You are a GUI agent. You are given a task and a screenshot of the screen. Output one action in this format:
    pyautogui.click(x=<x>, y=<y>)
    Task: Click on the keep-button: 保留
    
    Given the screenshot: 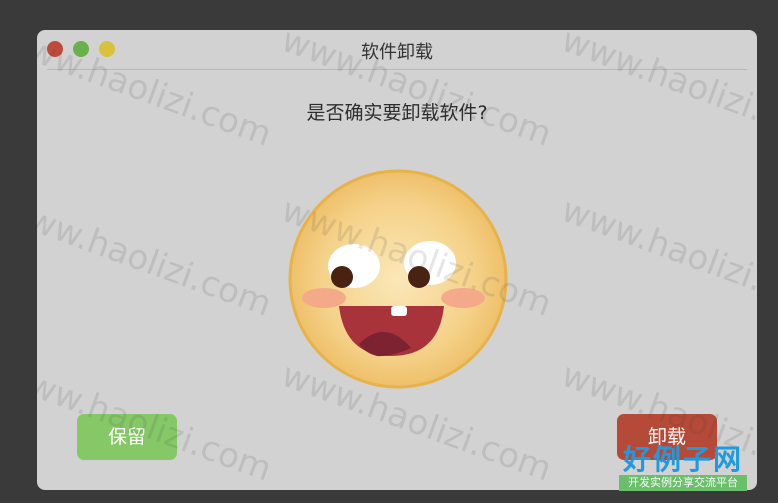 What is the action you would take?
    pyautogui.click(x=127, y=437)
    